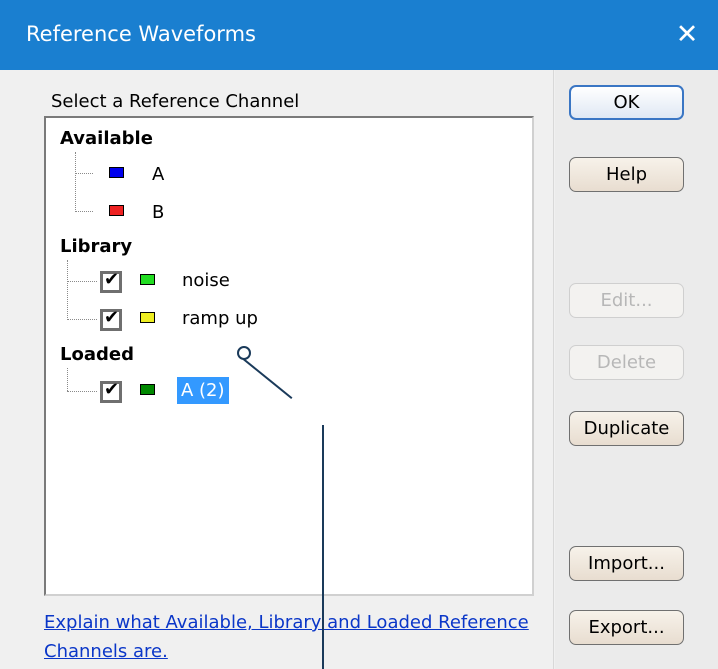 The image size is (718, 669). I want to click on tree-item-a: A, so click(158, 174).